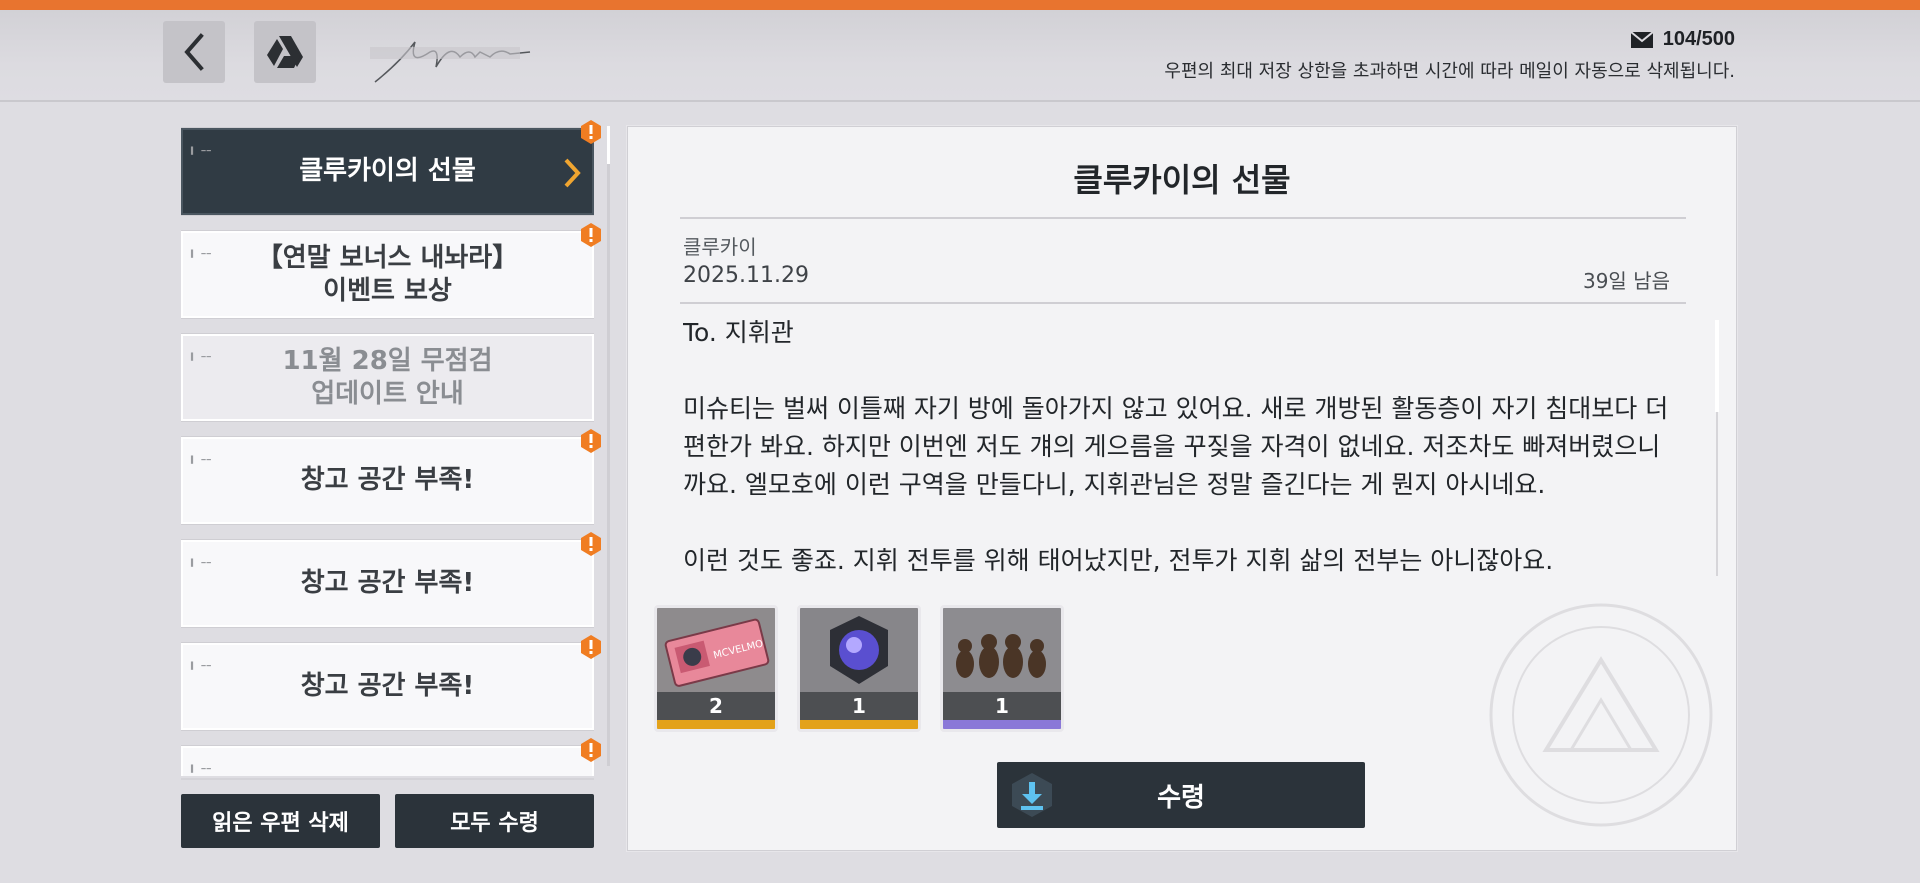 This screenshot has width=1920, height=883. I want to click on header-divider, so click(1183, 303).